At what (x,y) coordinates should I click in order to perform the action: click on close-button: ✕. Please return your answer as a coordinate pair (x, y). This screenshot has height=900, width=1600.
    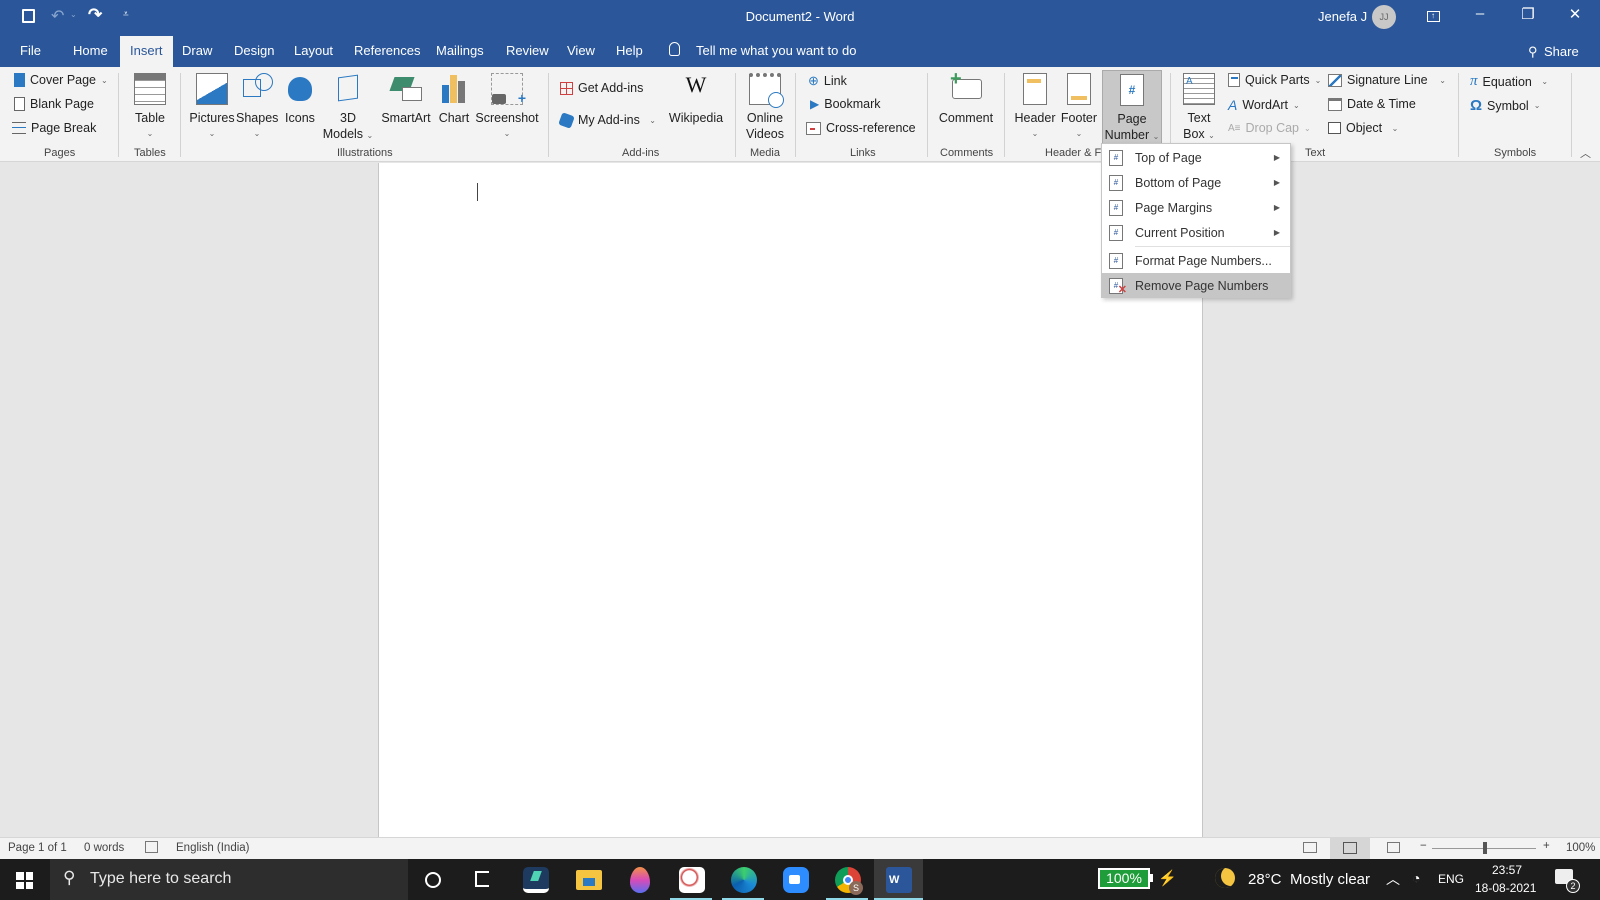
    Looking at the image, I should click on (1575, 14).